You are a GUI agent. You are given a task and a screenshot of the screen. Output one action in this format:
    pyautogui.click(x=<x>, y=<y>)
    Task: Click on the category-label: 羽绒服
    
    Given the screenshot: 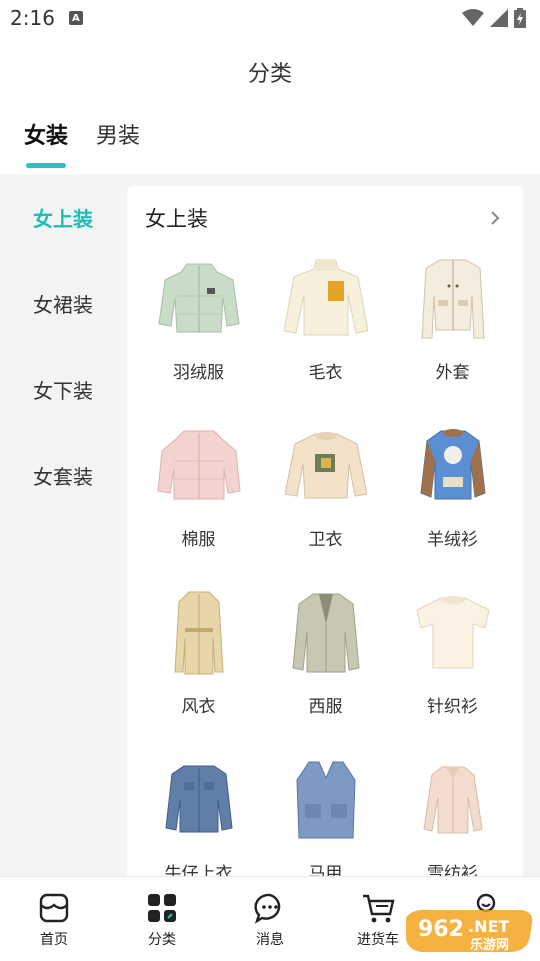 What is the action you would take?
    pyautogui.click(x=198, y=373)
    